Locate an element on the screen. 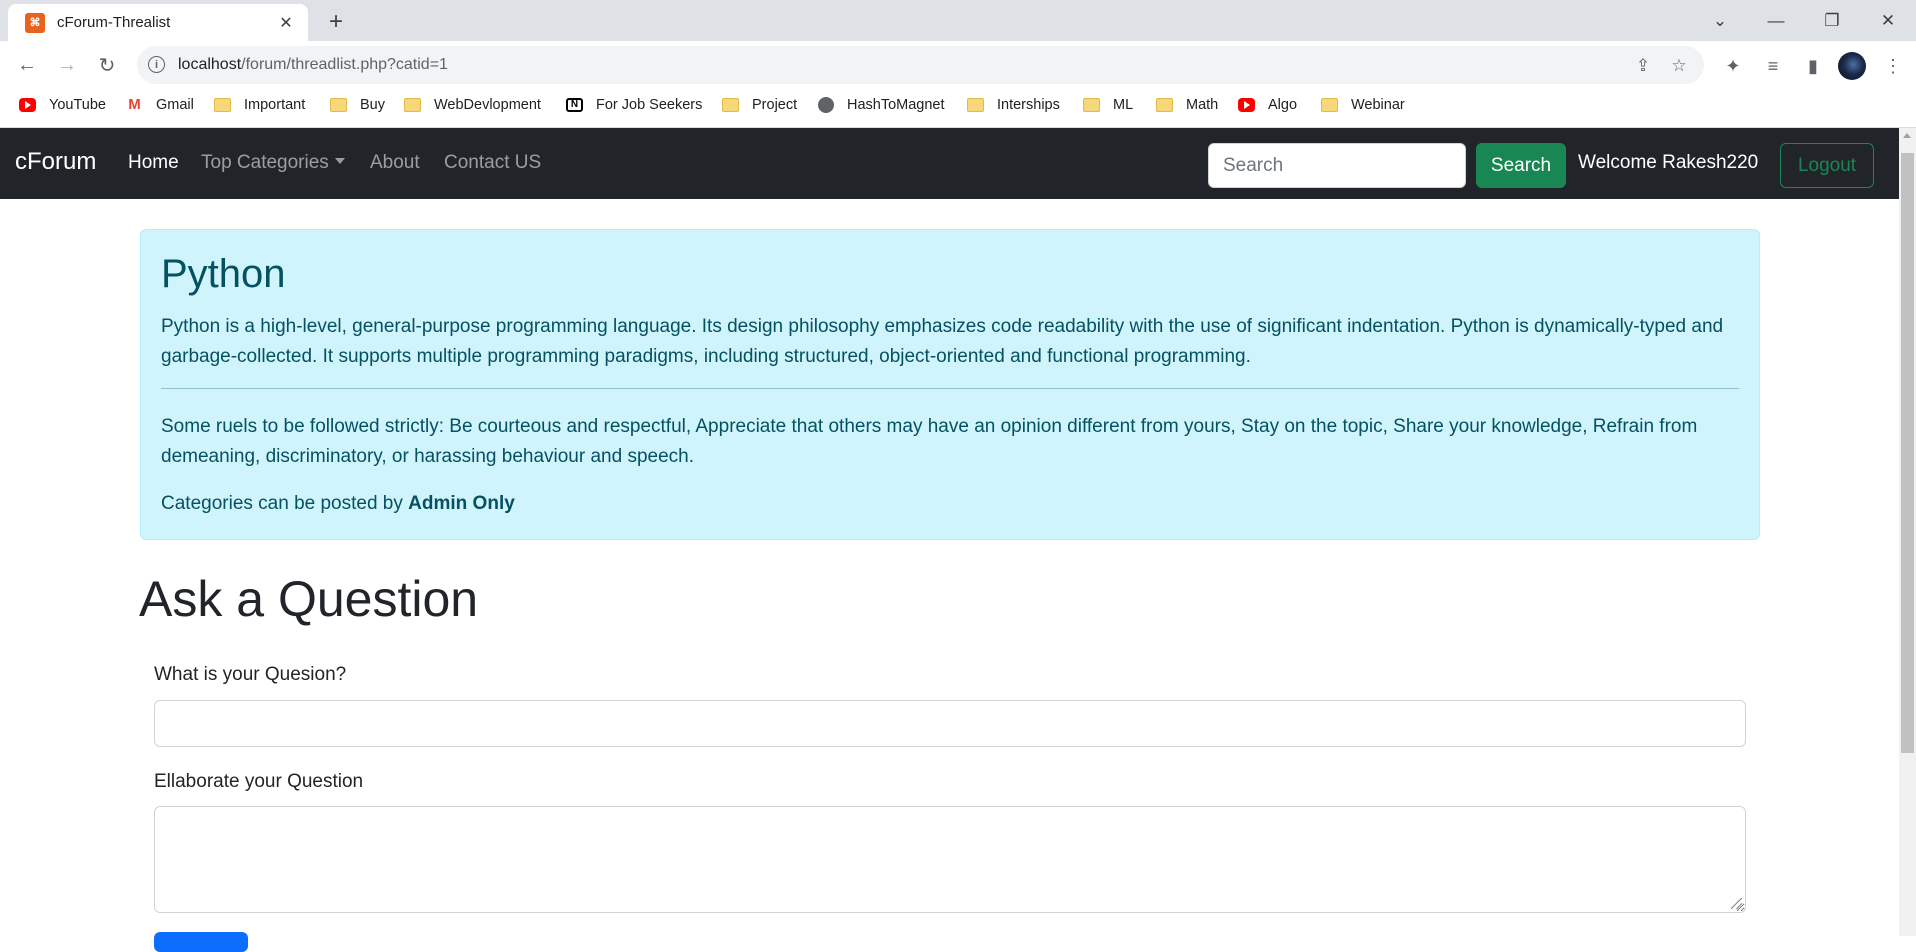 This screenshot has height=952, width=1916. tab-title: cForum-Threalist is located at coordinates (114, 22).